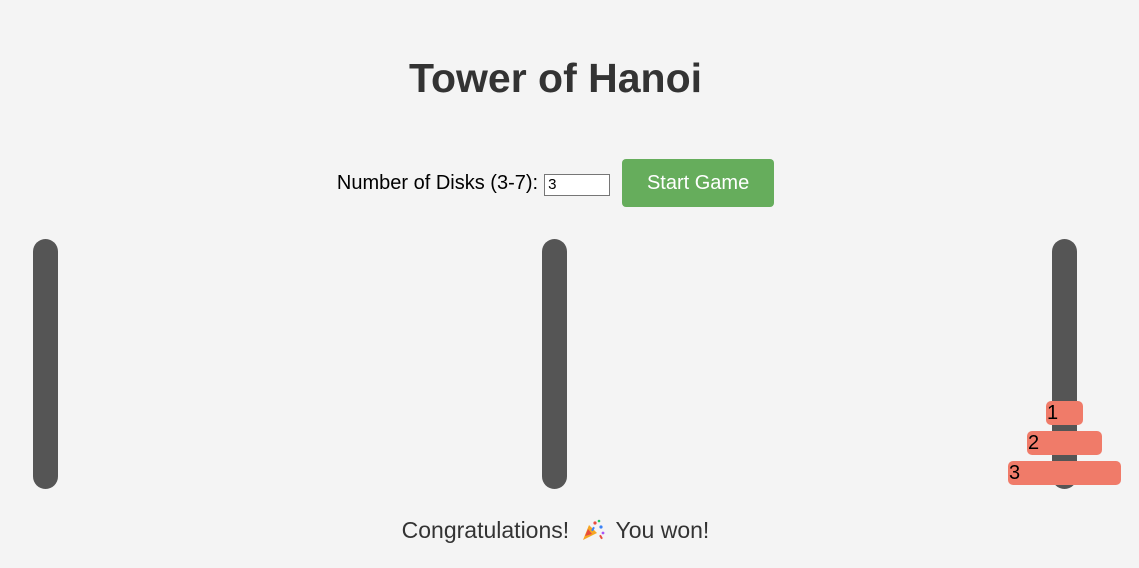 The height and width of the screenshot is (568, 1139). Describe the element at coordinates (1064, 473) in the screenshot. I see `disk-3: 3` at that location.